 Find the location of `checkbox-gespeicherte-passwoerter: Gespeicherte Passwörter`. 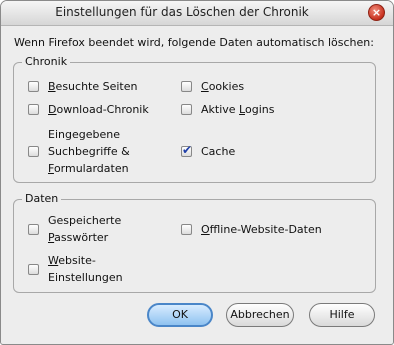

checkbox-gespeicherte-passwoerter: Gespeicherte Passwörter is located at coordinates (74, 229).